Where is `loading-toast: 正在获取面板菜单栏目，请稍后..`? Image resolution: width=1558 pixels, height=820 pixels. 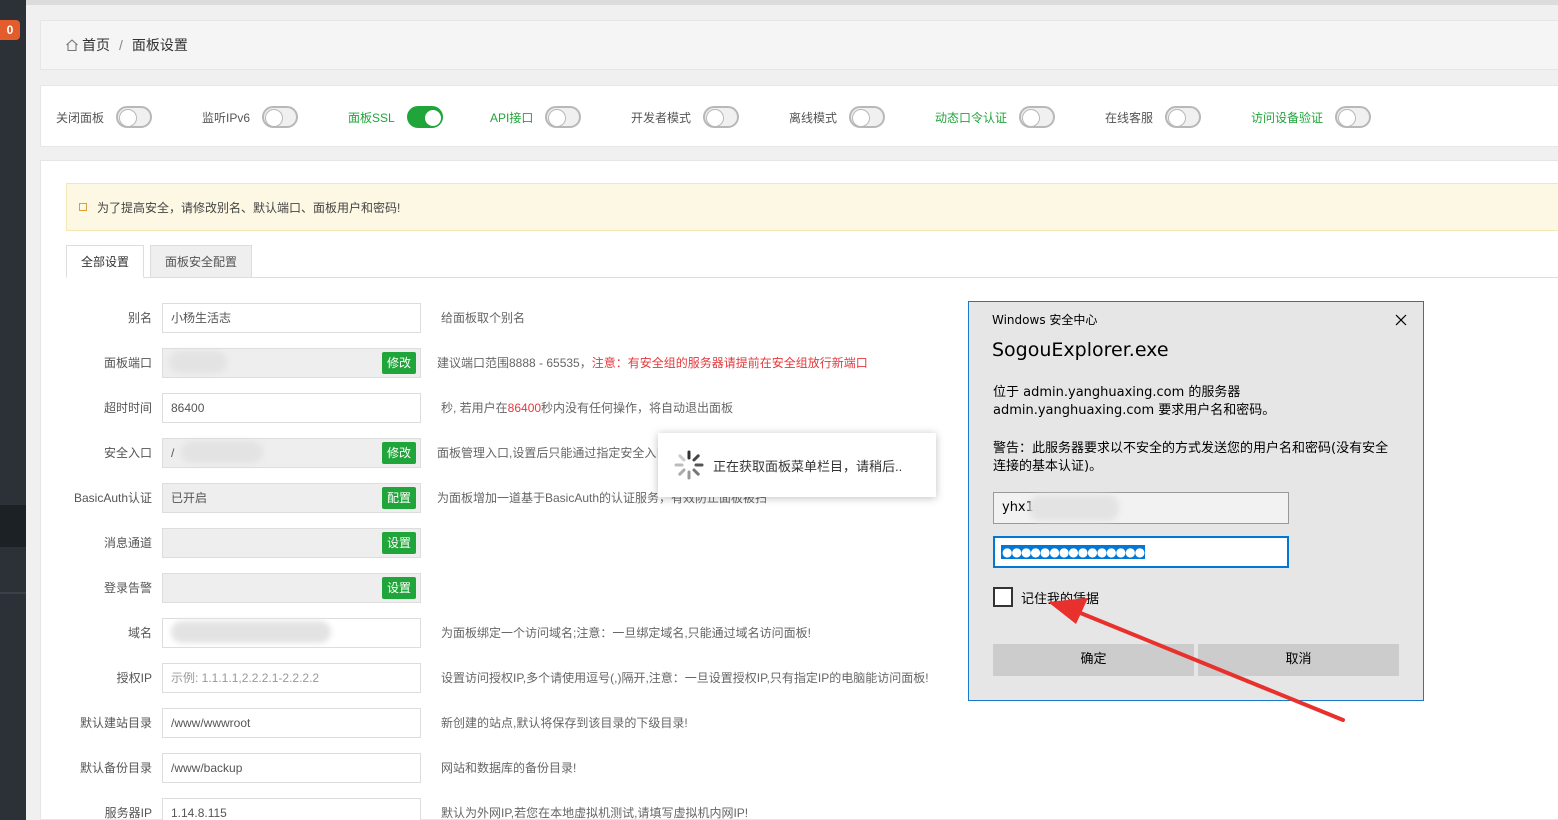 loading-toast: 正在获取面板菜单栏目，请稍后.. is located at coordinates (797, 465).